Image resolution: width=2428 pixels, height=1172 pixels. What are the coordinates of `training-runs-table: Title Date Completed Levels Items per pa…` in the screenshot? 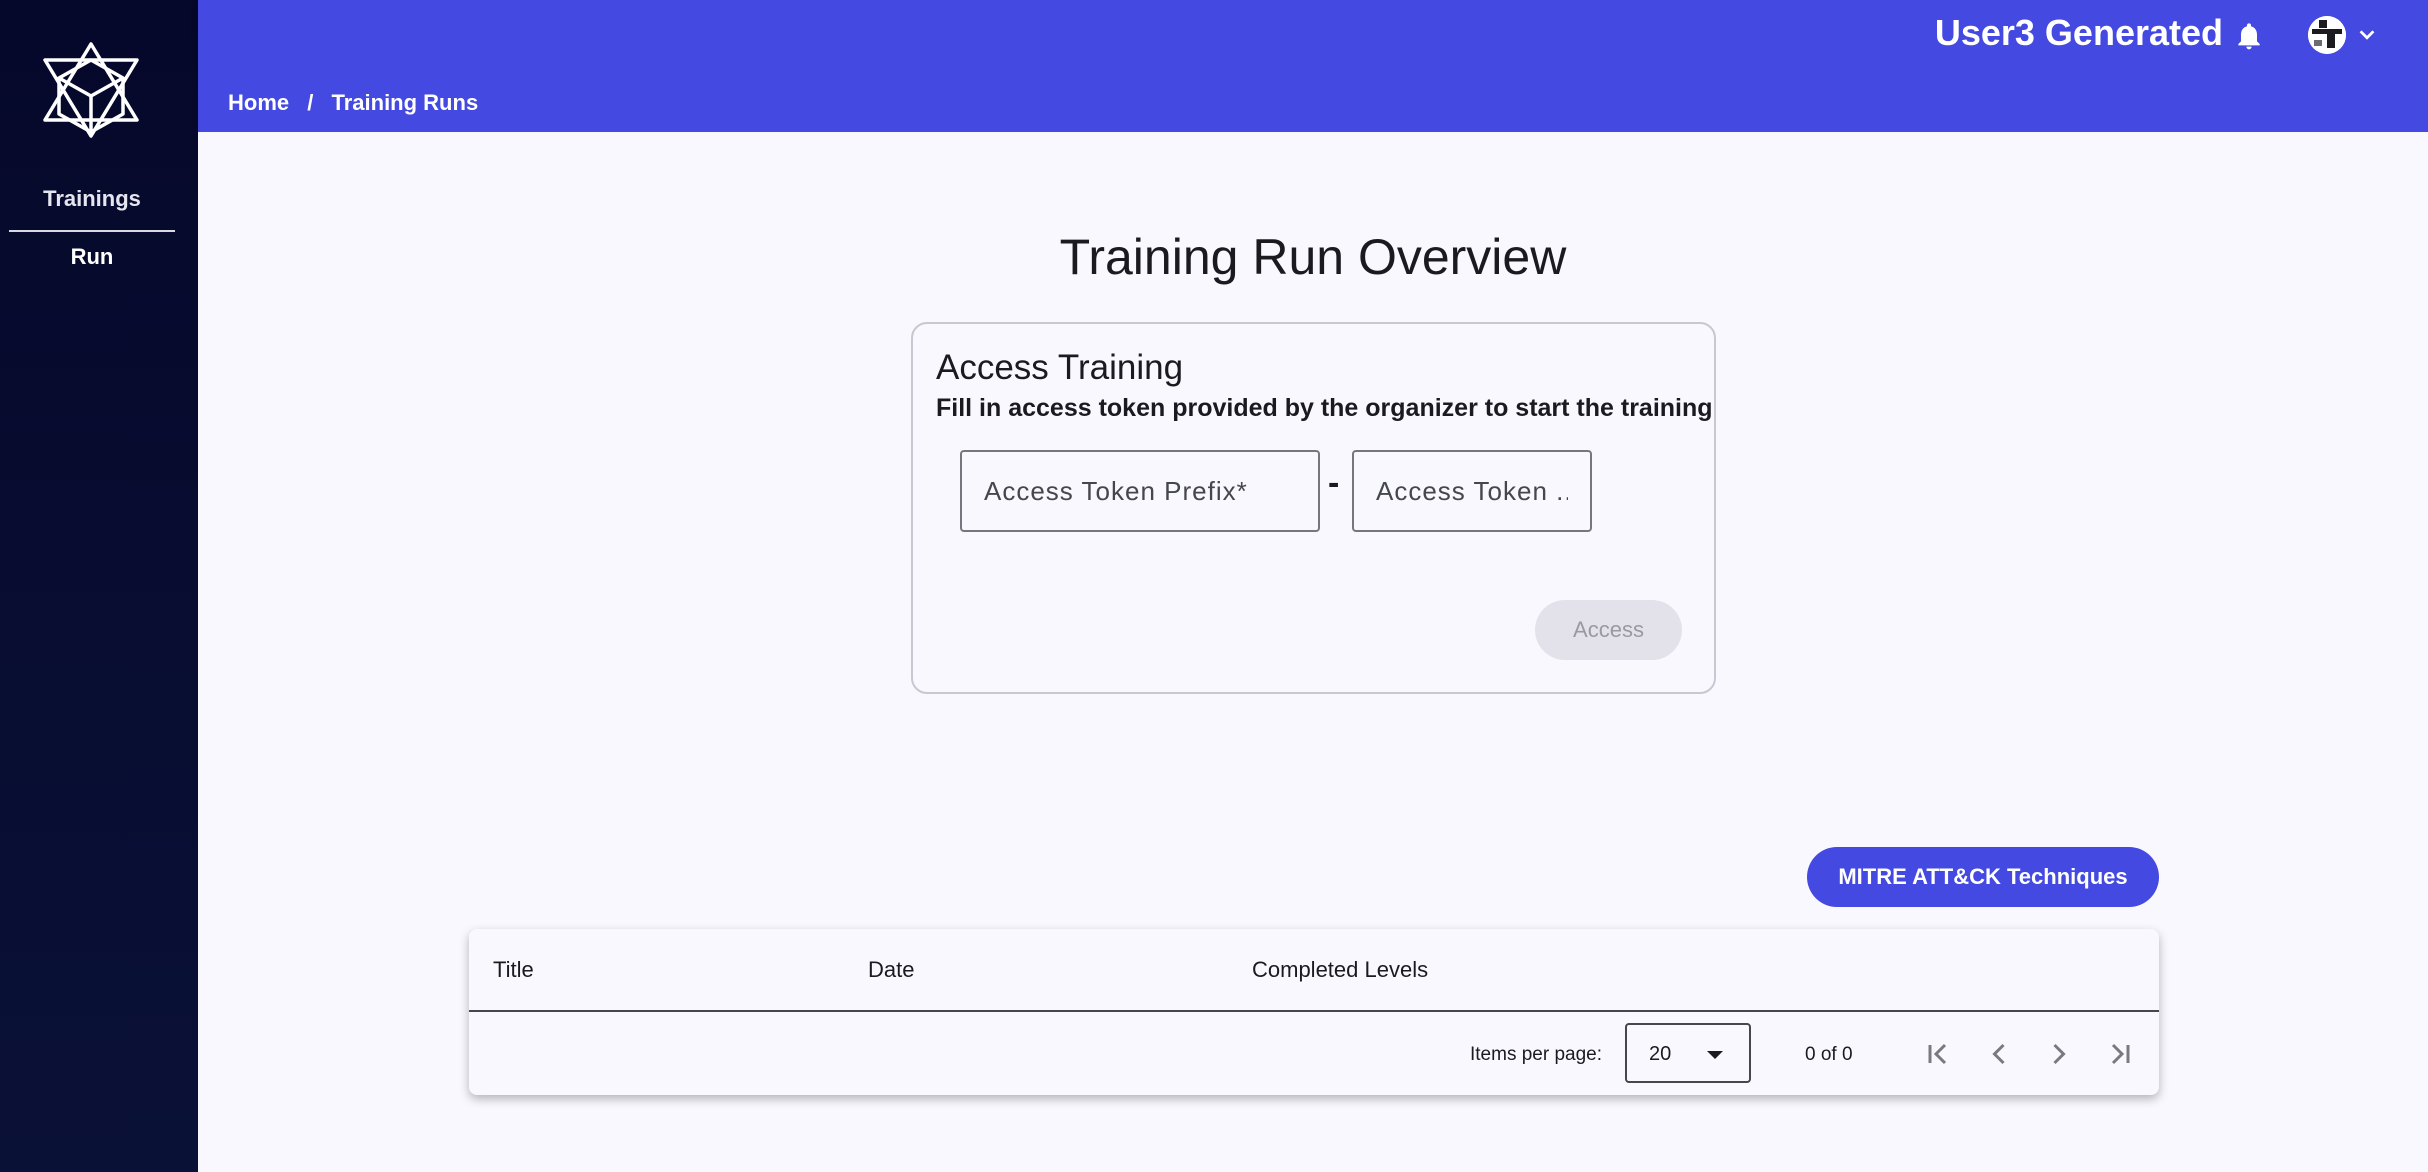 It's located at (1314, 1012).